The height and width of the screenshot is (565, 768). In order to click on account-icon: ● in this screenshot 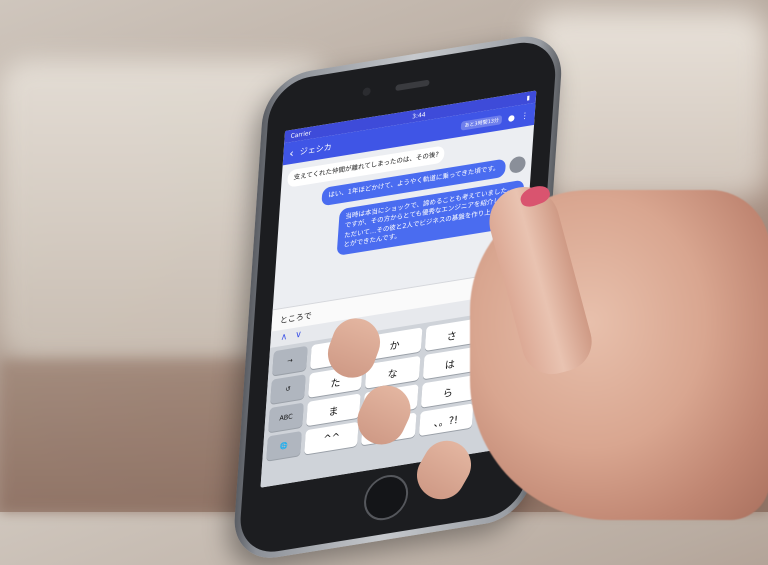, I will do `click(512, 117)`.